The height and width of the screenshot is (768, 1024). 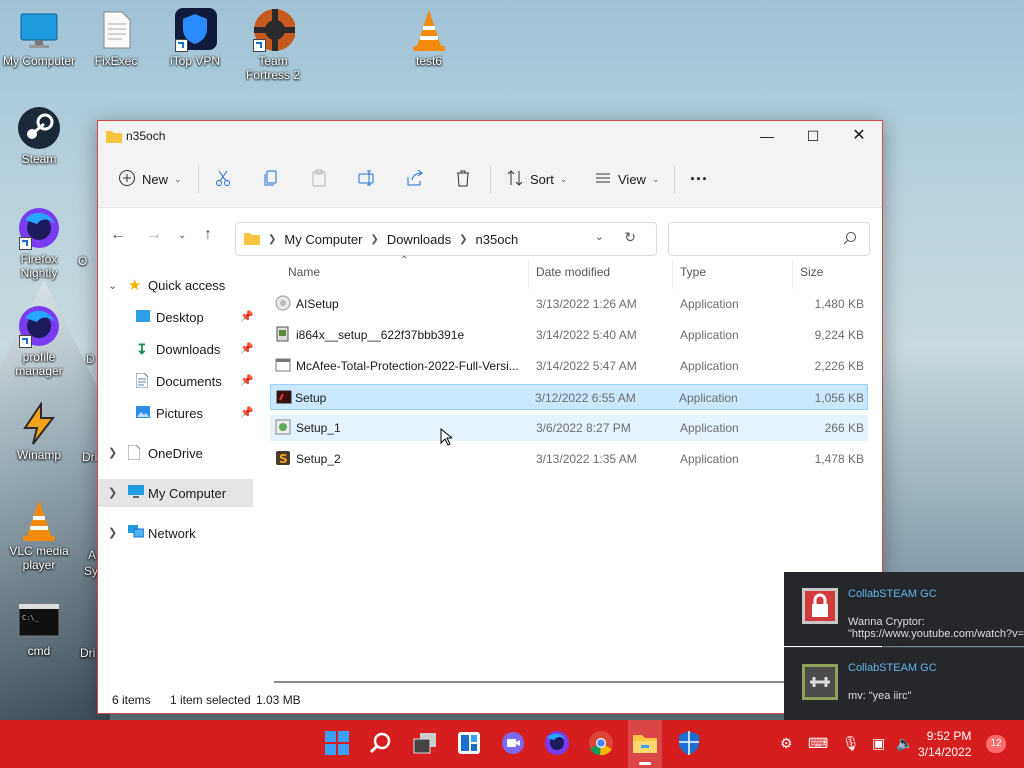 What do you see at coordinates (271, 179) in the screenshot?
I see `copy-button` at bounding box center [271, 179].